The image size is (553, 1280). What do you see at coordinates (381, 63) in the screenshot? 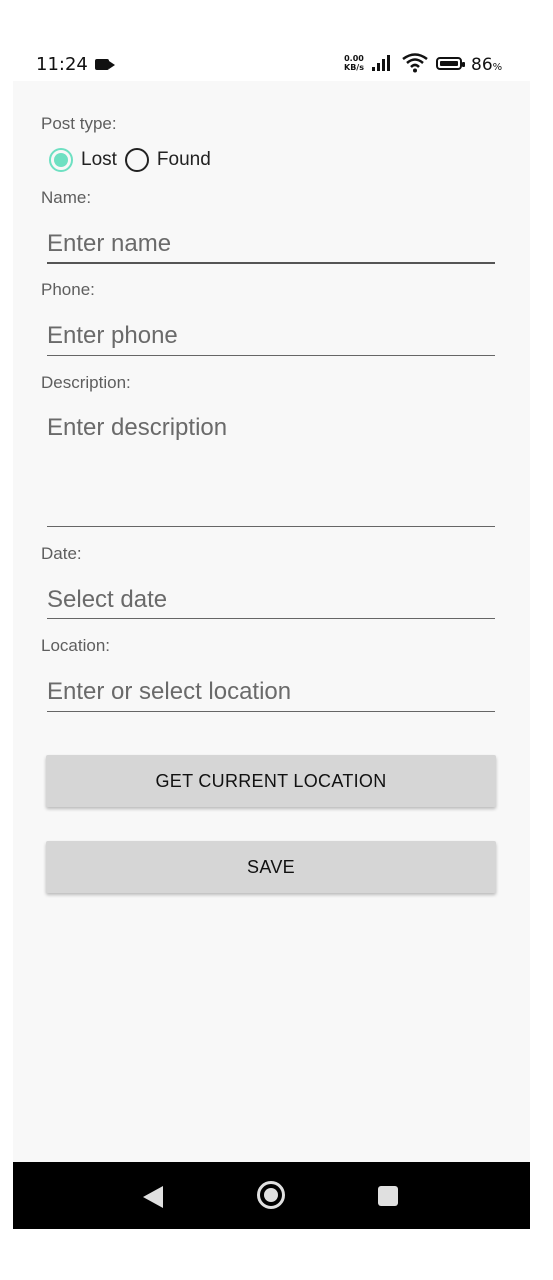
I see `signal-icon` at bounding box center [381, 63].